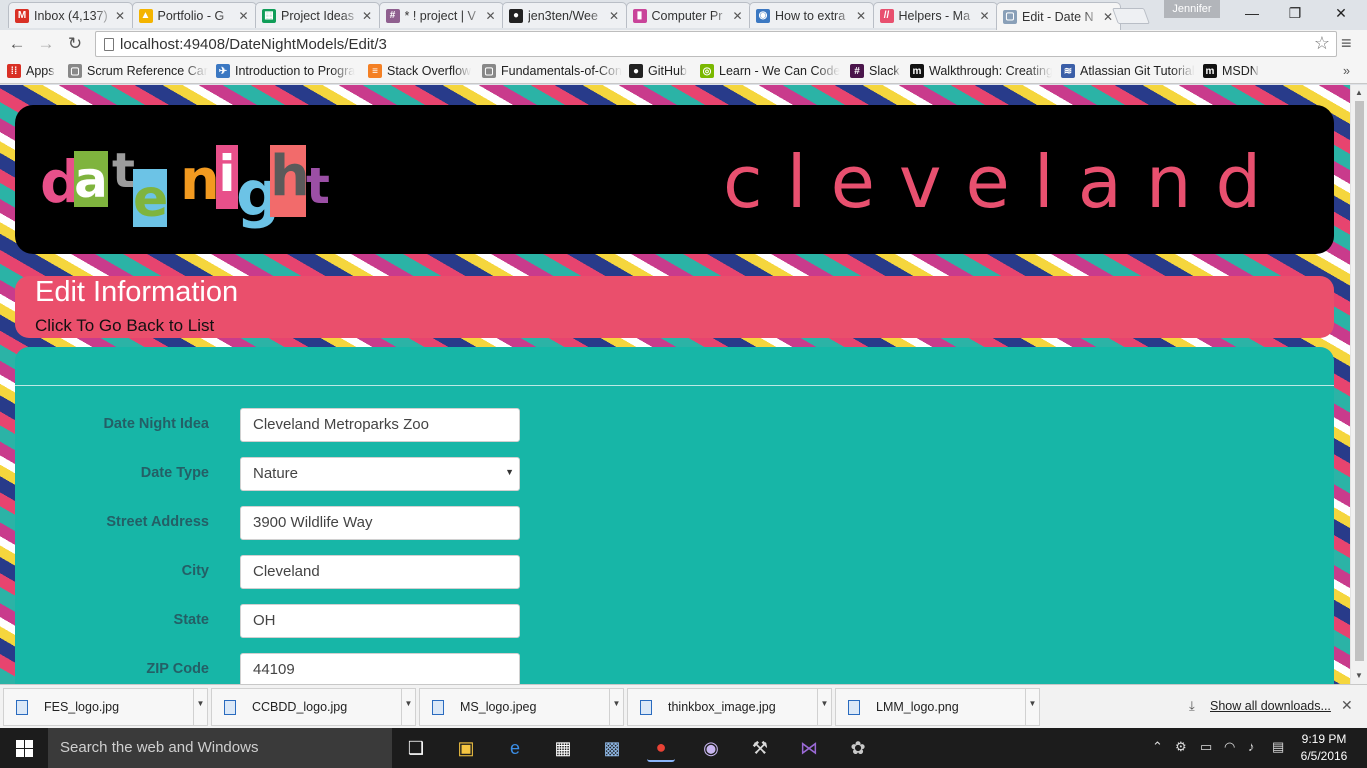  What do you see at coordinates (858, 748) in the screenshot?
I see `paint-icon: ✿` at bounding box center [858, 748].